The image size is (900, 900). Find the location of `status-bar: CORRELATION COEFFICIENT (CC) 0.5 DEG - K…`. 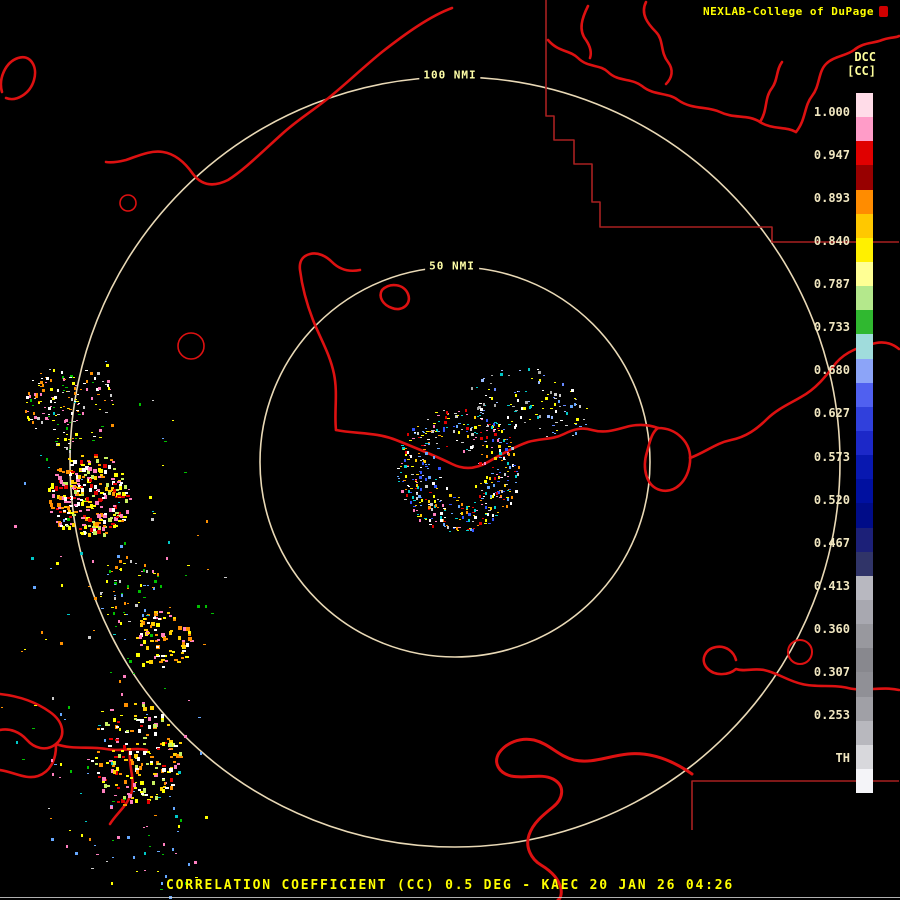

status-bar: CORRELATION COEFFICIENT (CC) 0.5 DEG - K… is located at coordinates (450, 885).